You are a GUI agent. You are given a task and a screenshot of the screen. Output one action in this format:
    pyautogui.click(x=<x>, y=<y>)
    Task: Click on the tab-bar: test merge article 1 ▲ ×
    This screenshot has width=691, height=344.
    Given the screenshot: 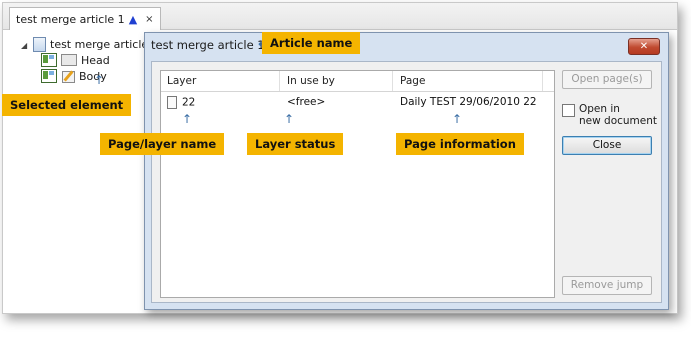 What is the action you would take?
    pyautogui.click(x=340, y=16)
    